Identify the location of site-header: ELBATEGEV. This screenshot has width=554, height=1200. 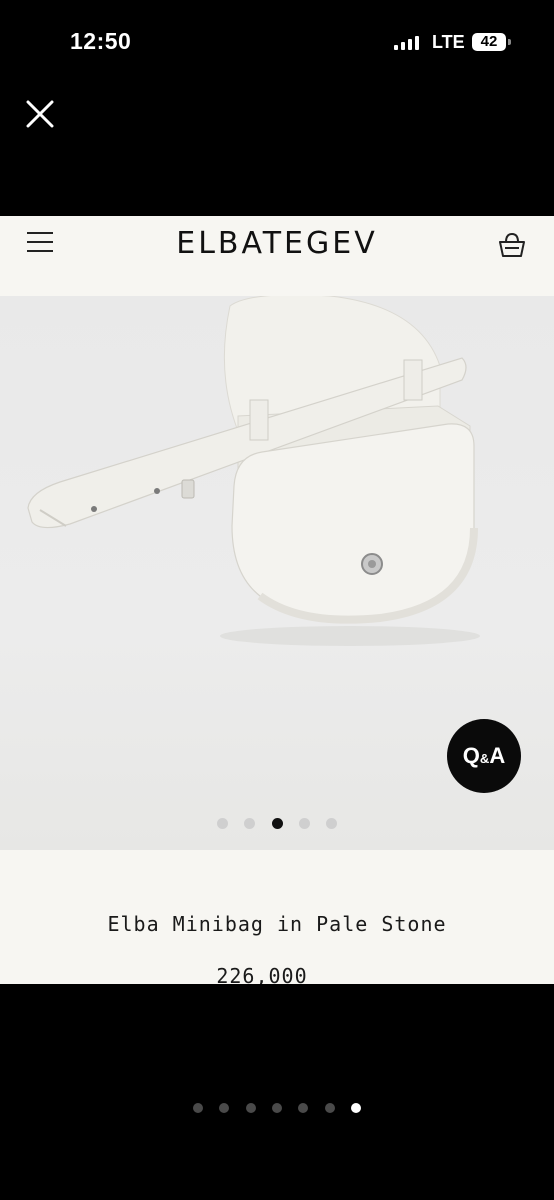
(277, 256).